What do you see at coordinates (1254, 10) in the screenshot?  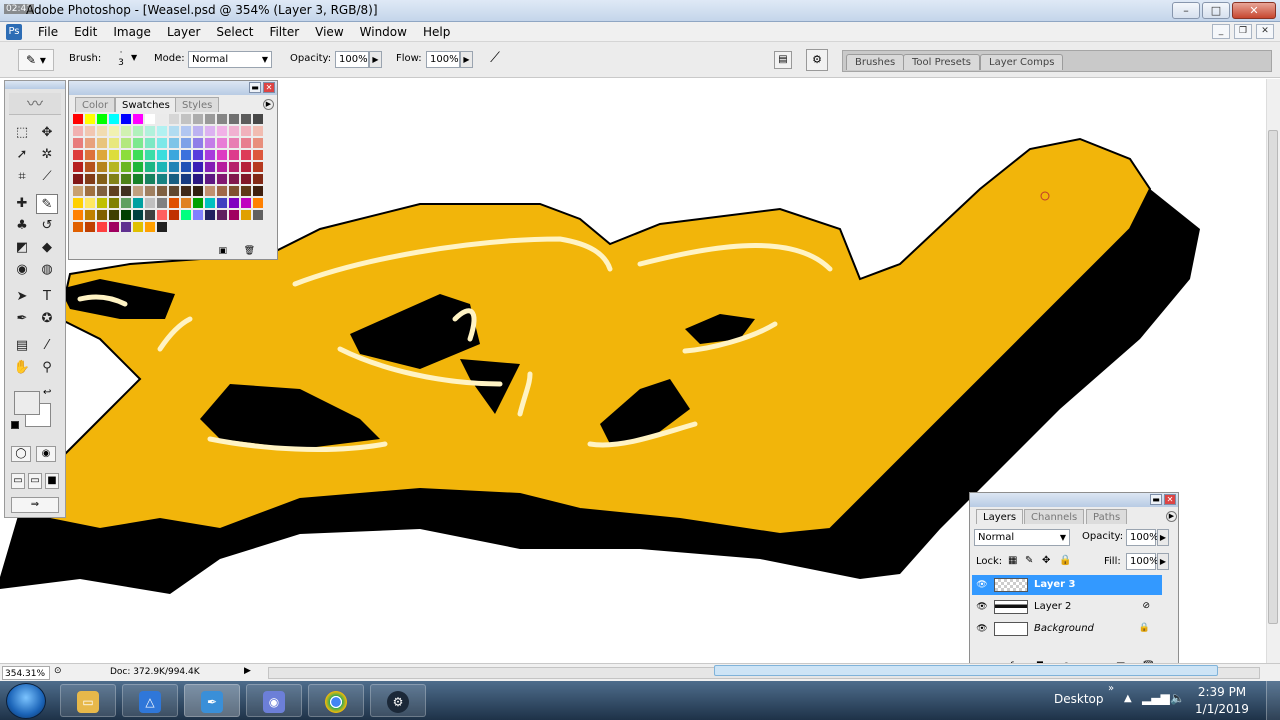 I see `close-button: ✕` at bounding box center [1254, 10].